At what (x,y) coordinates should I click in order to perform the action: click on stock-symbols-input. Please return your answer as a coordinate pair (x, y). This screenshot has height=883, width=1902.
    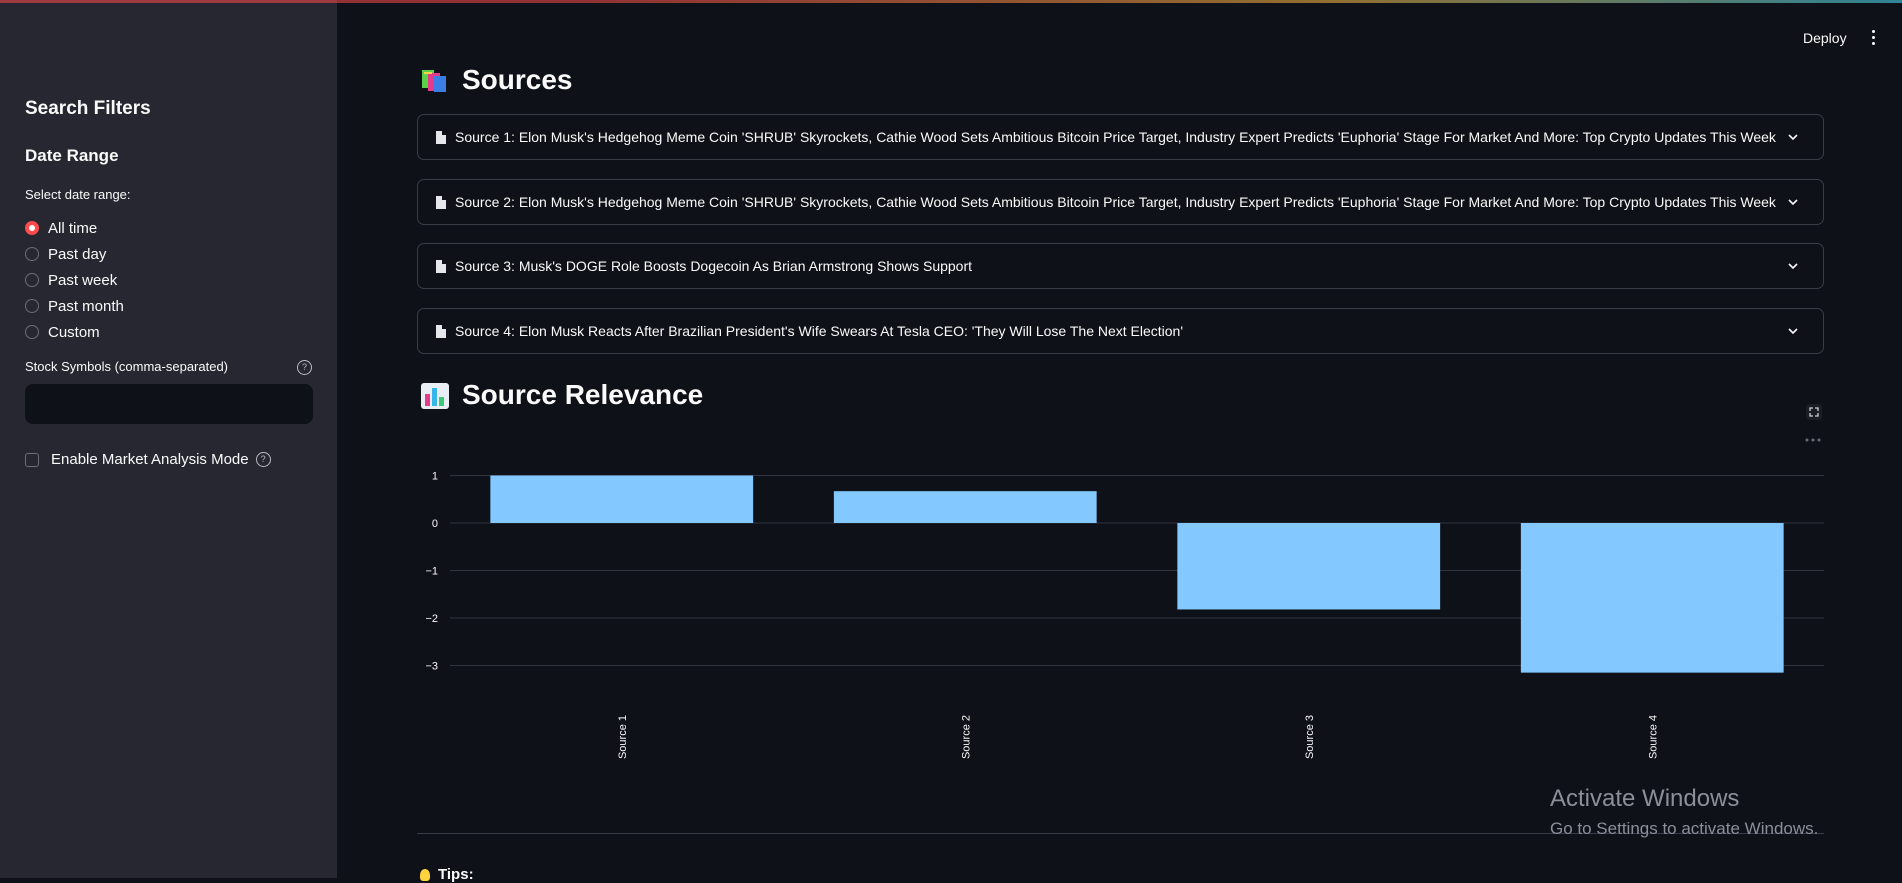
    Looking at the image, I should click on (169, 404).